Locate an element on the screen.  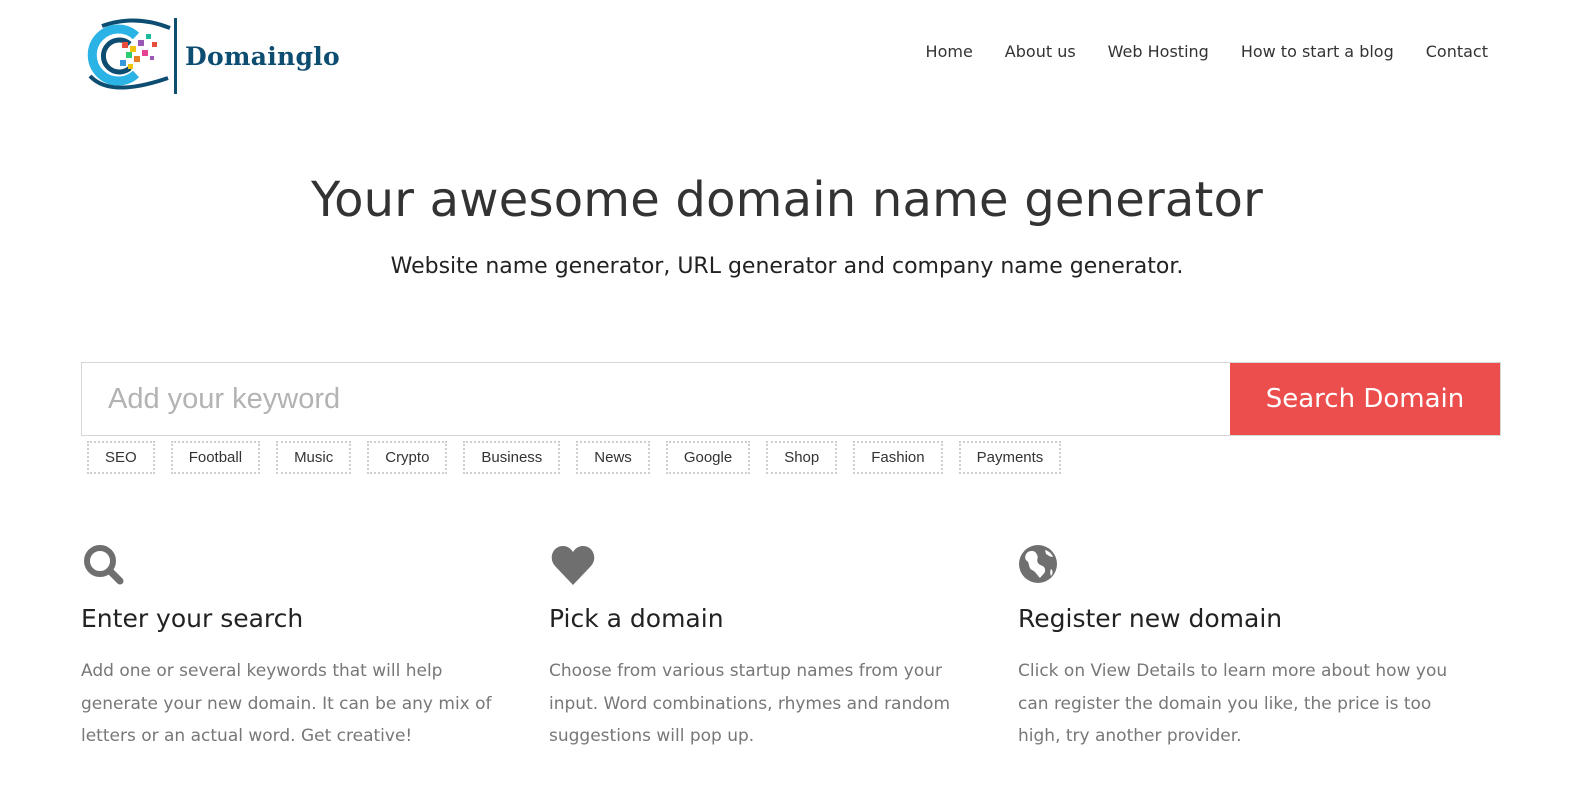
feature-title: Pick a domain is located at coordinates (636, 618).